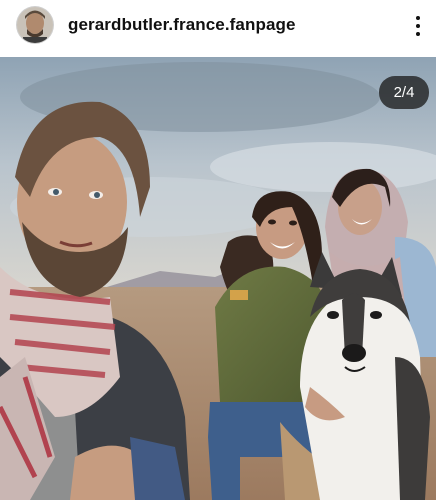 Image resolution: width=436 pixels, height=500 pixels. I want to click on username-link: gerardbutler.france.fanpage, so click(182, 25).